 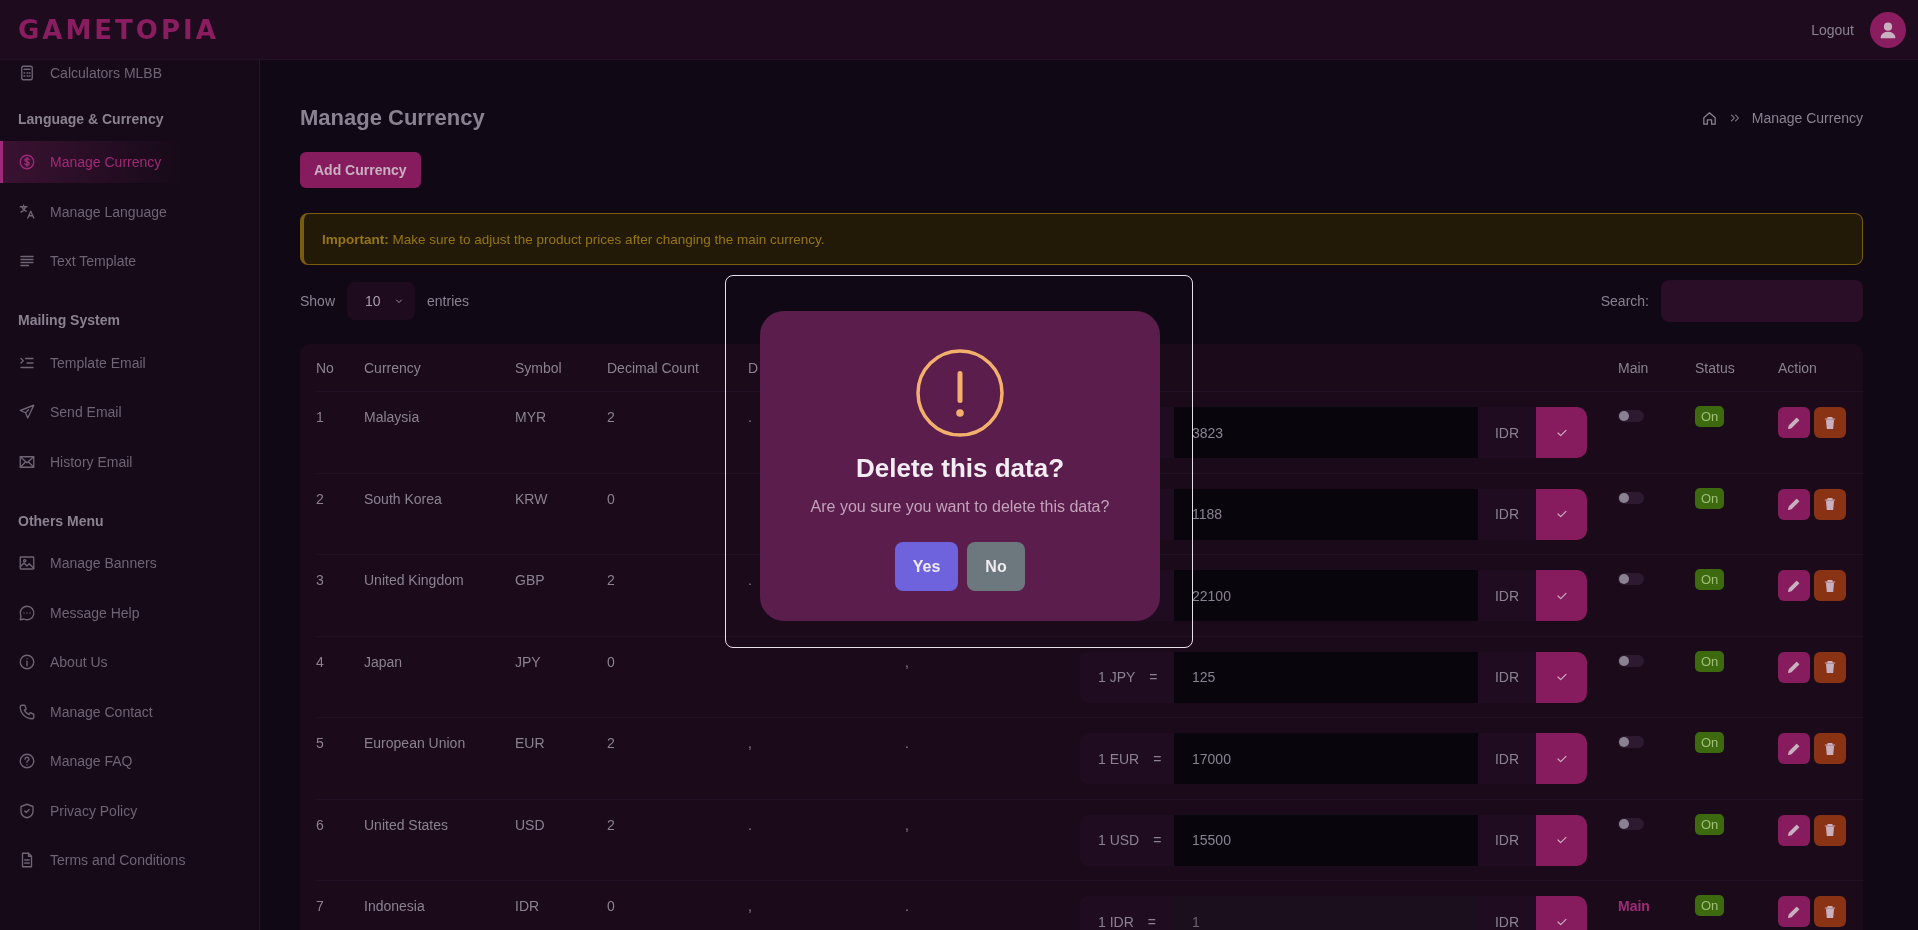 What do you see at coordinates (129, 860) in the screenshot?
I see `sidebar-item: Terms and Conditions` at bounding box center [129, 860].